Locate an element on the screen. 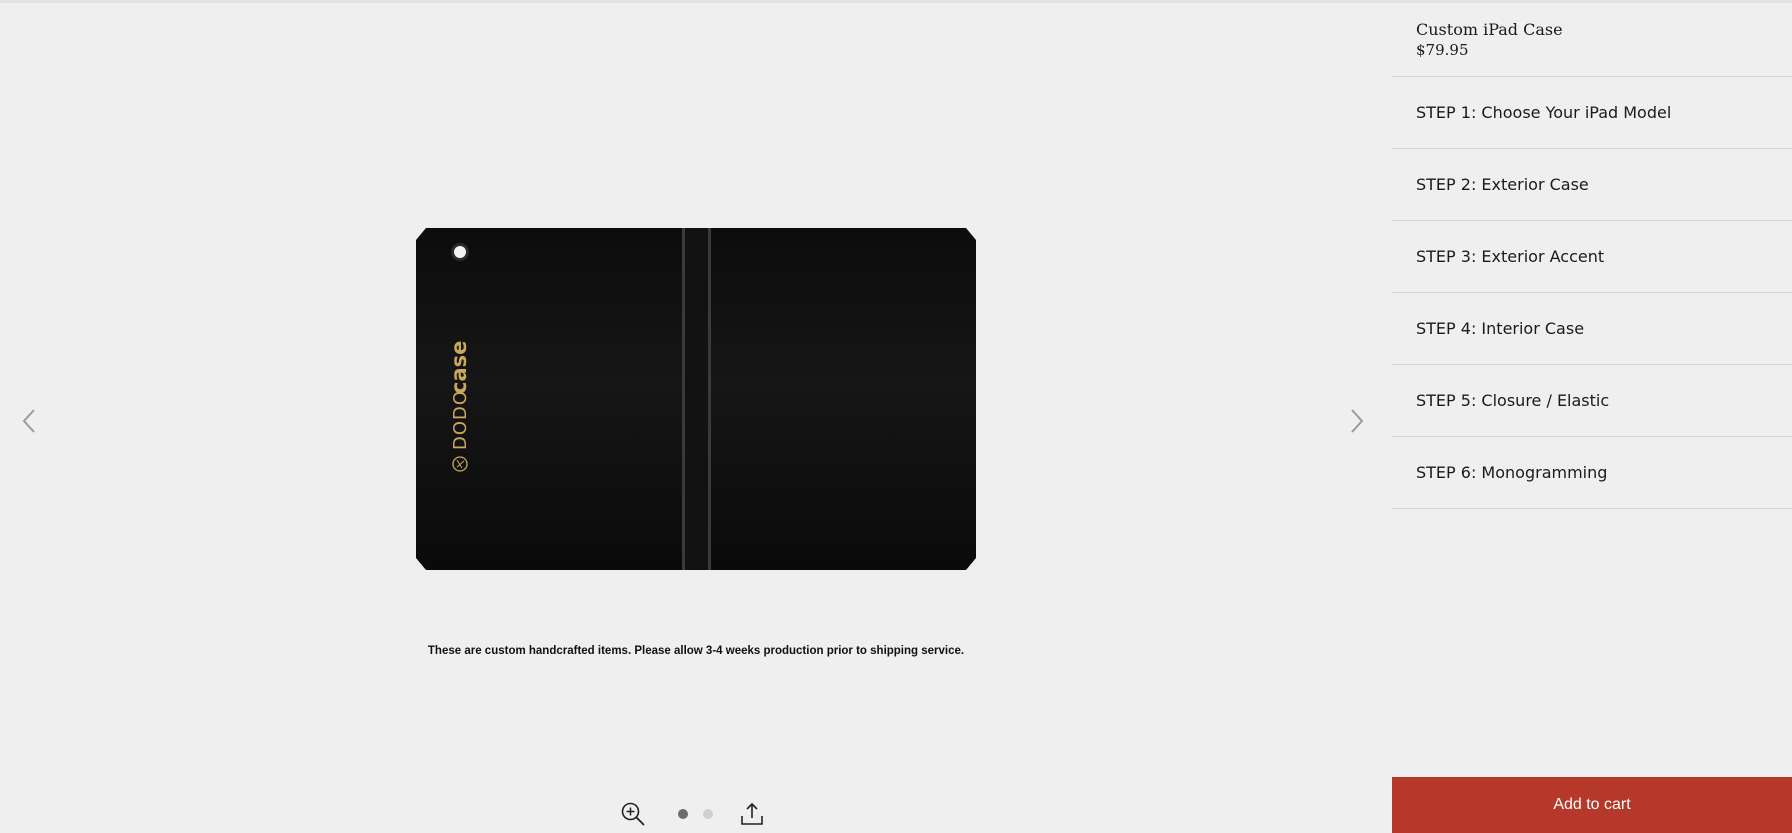  step-monogramming: STEP 6: Monogramming is located at coordinates (1592, 473).